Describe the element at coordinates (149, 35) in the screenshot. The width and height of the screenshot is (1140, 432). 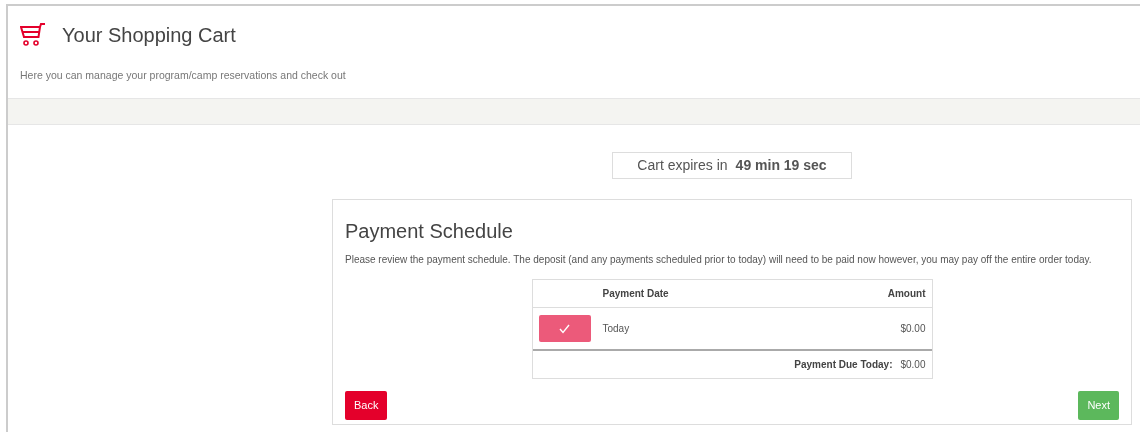
I see `page-title: Your Shopping Cart` at that location.